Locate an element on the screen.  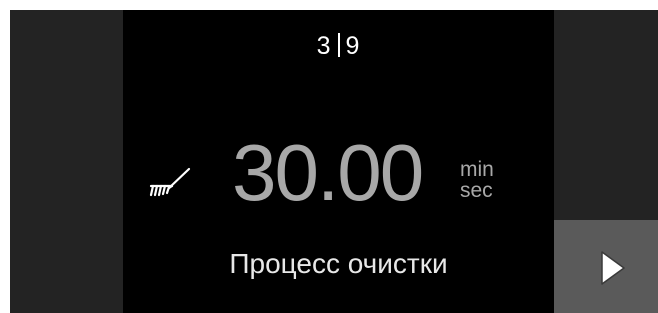
brush-icon is located at coordinates (171, 187).